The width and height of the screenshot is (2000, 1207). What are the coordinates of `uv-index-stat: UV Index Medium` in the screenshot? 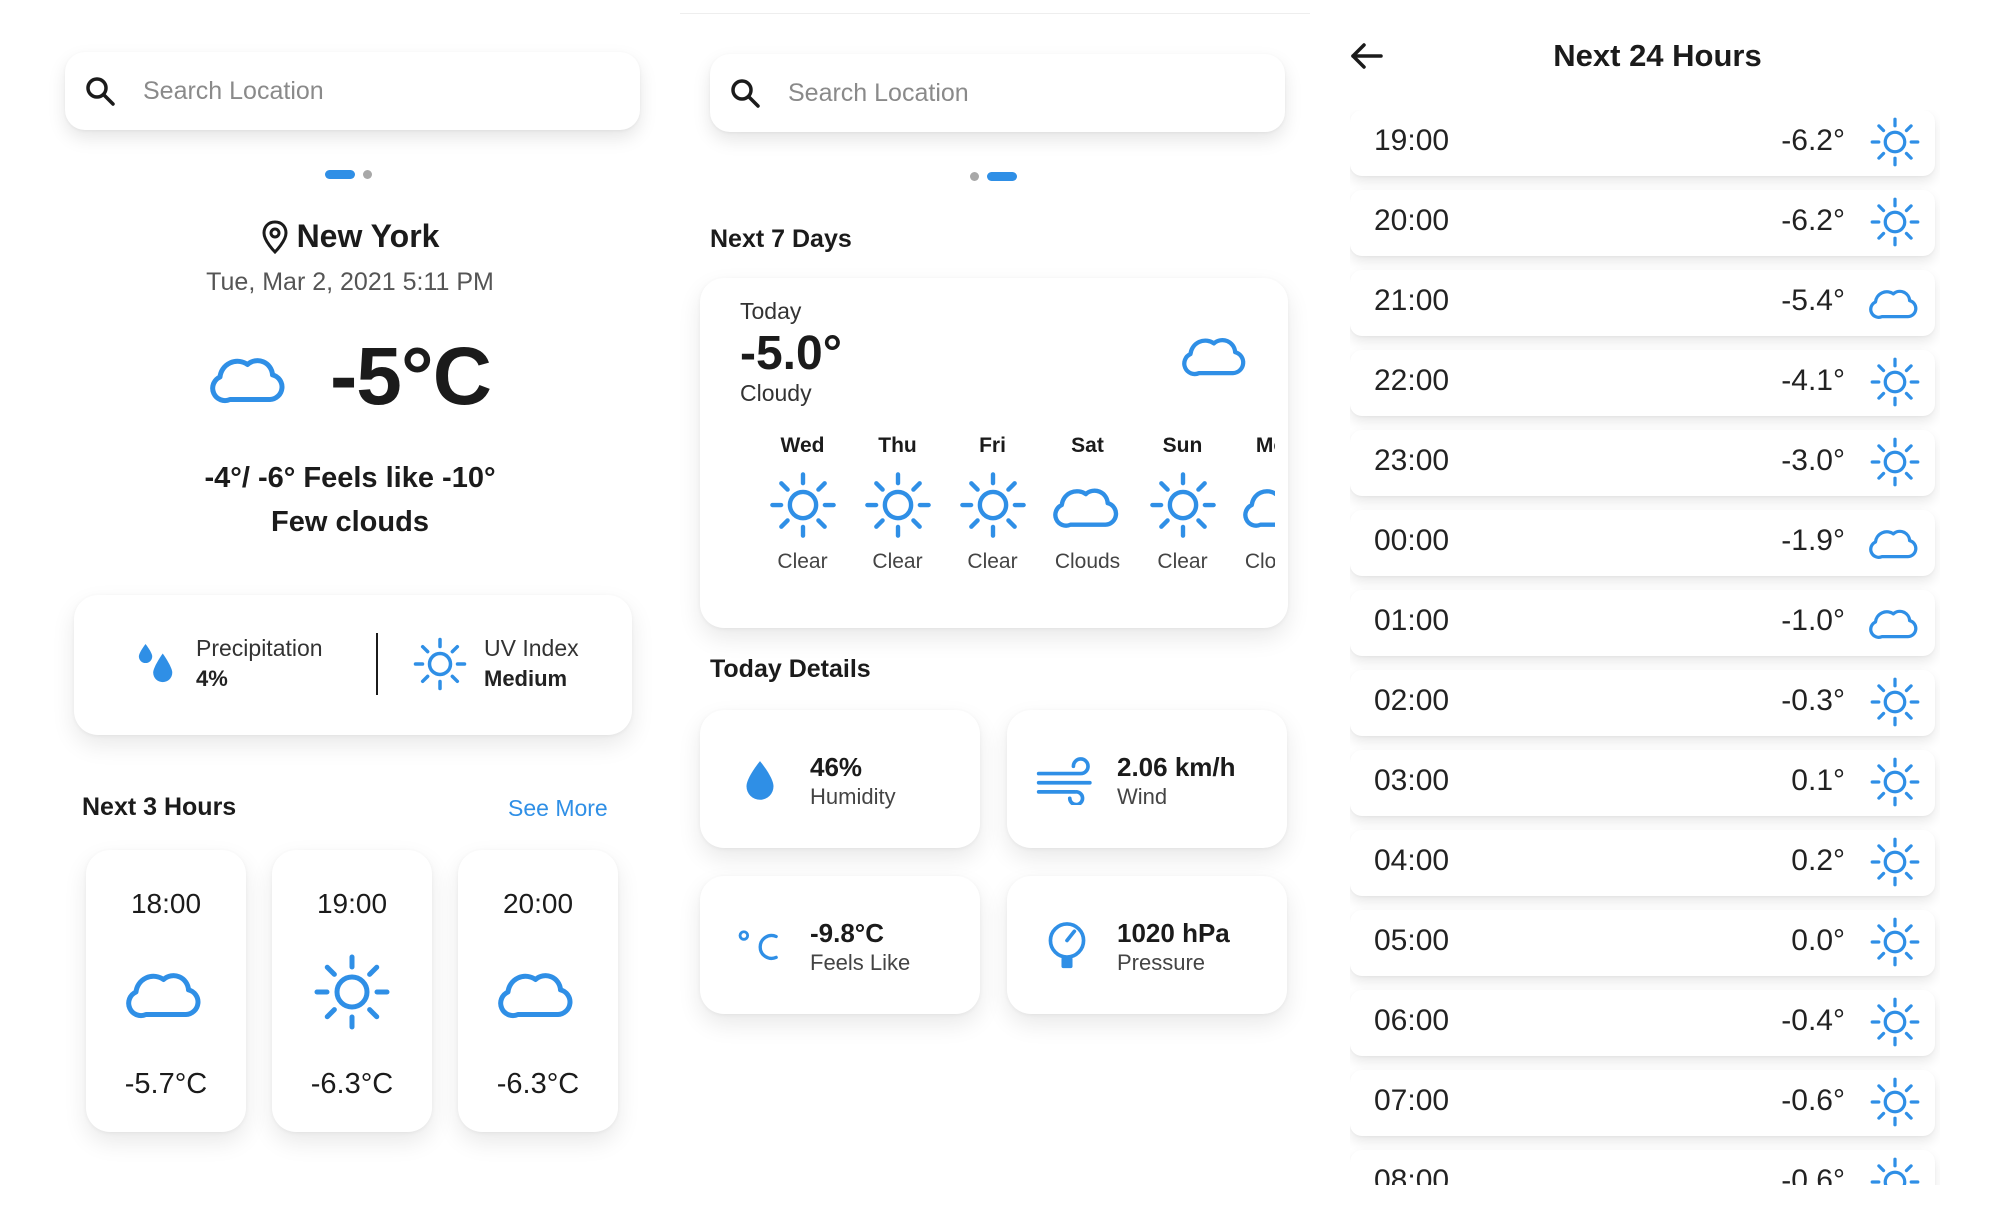 It's located at (495, 663).